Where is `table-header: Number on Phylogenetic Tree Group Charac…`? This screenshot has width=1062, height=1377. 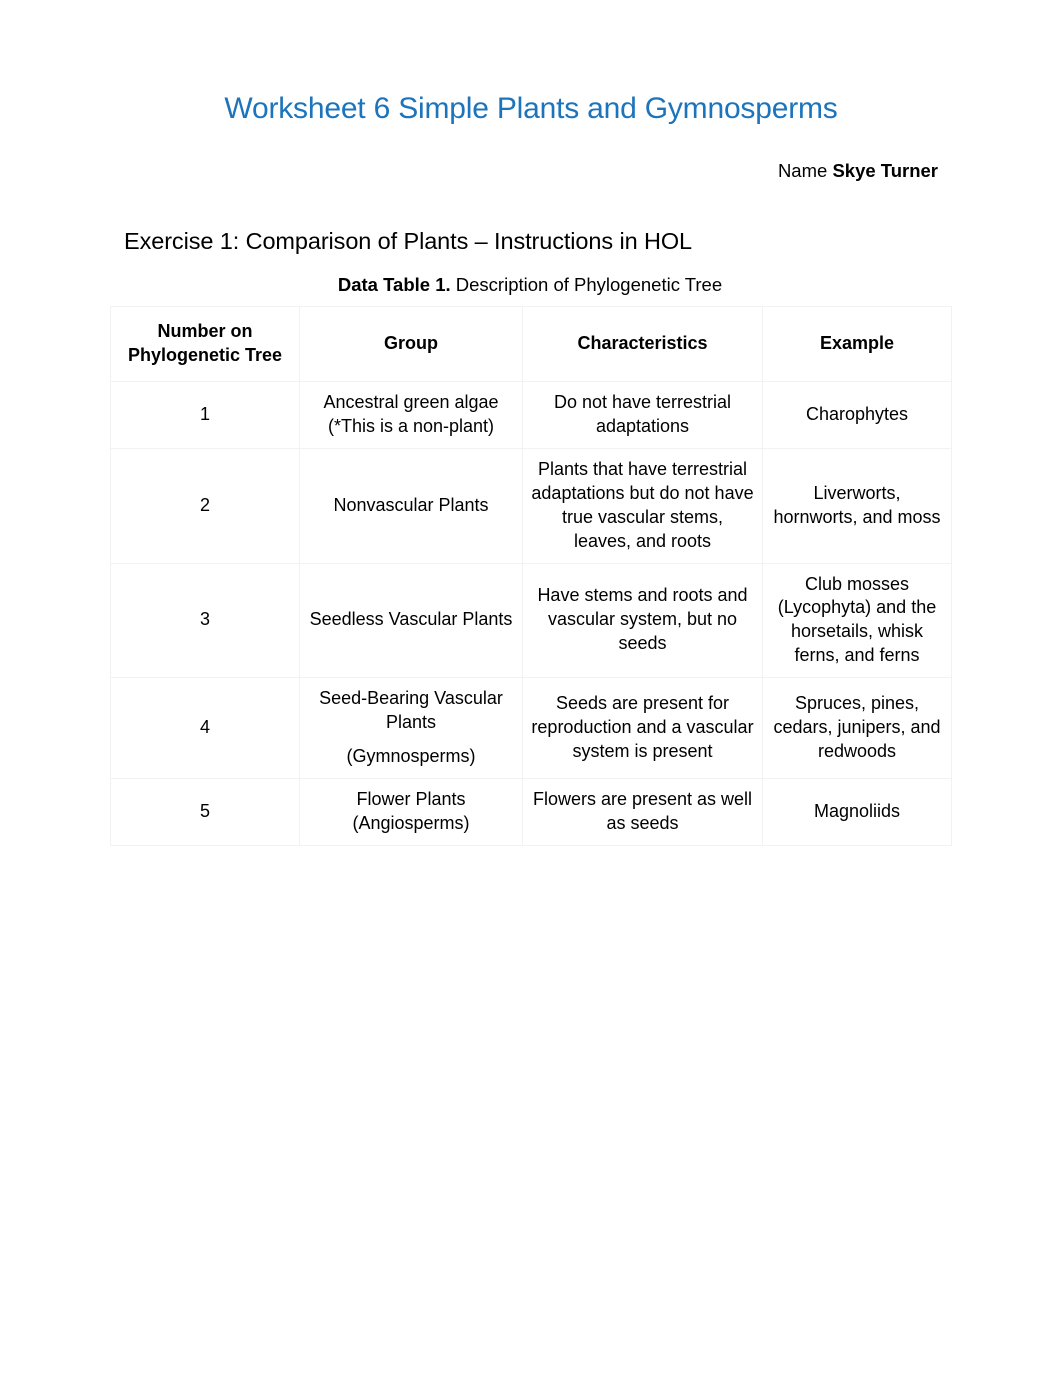 table-header: Number on Phylogenetic Tree Group Charac… is located at coordinates (531, 344).